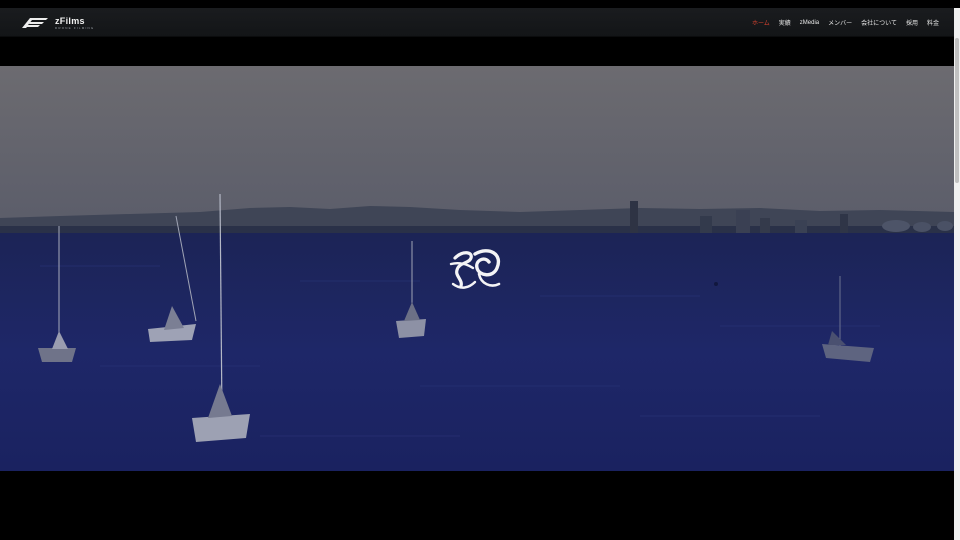 The width and height of the screenshot is (960, 540). What do you see at coordinates (477, 51) in the screenshot?
I see `hero-top-letterbox` at bounding box center [477, 51].